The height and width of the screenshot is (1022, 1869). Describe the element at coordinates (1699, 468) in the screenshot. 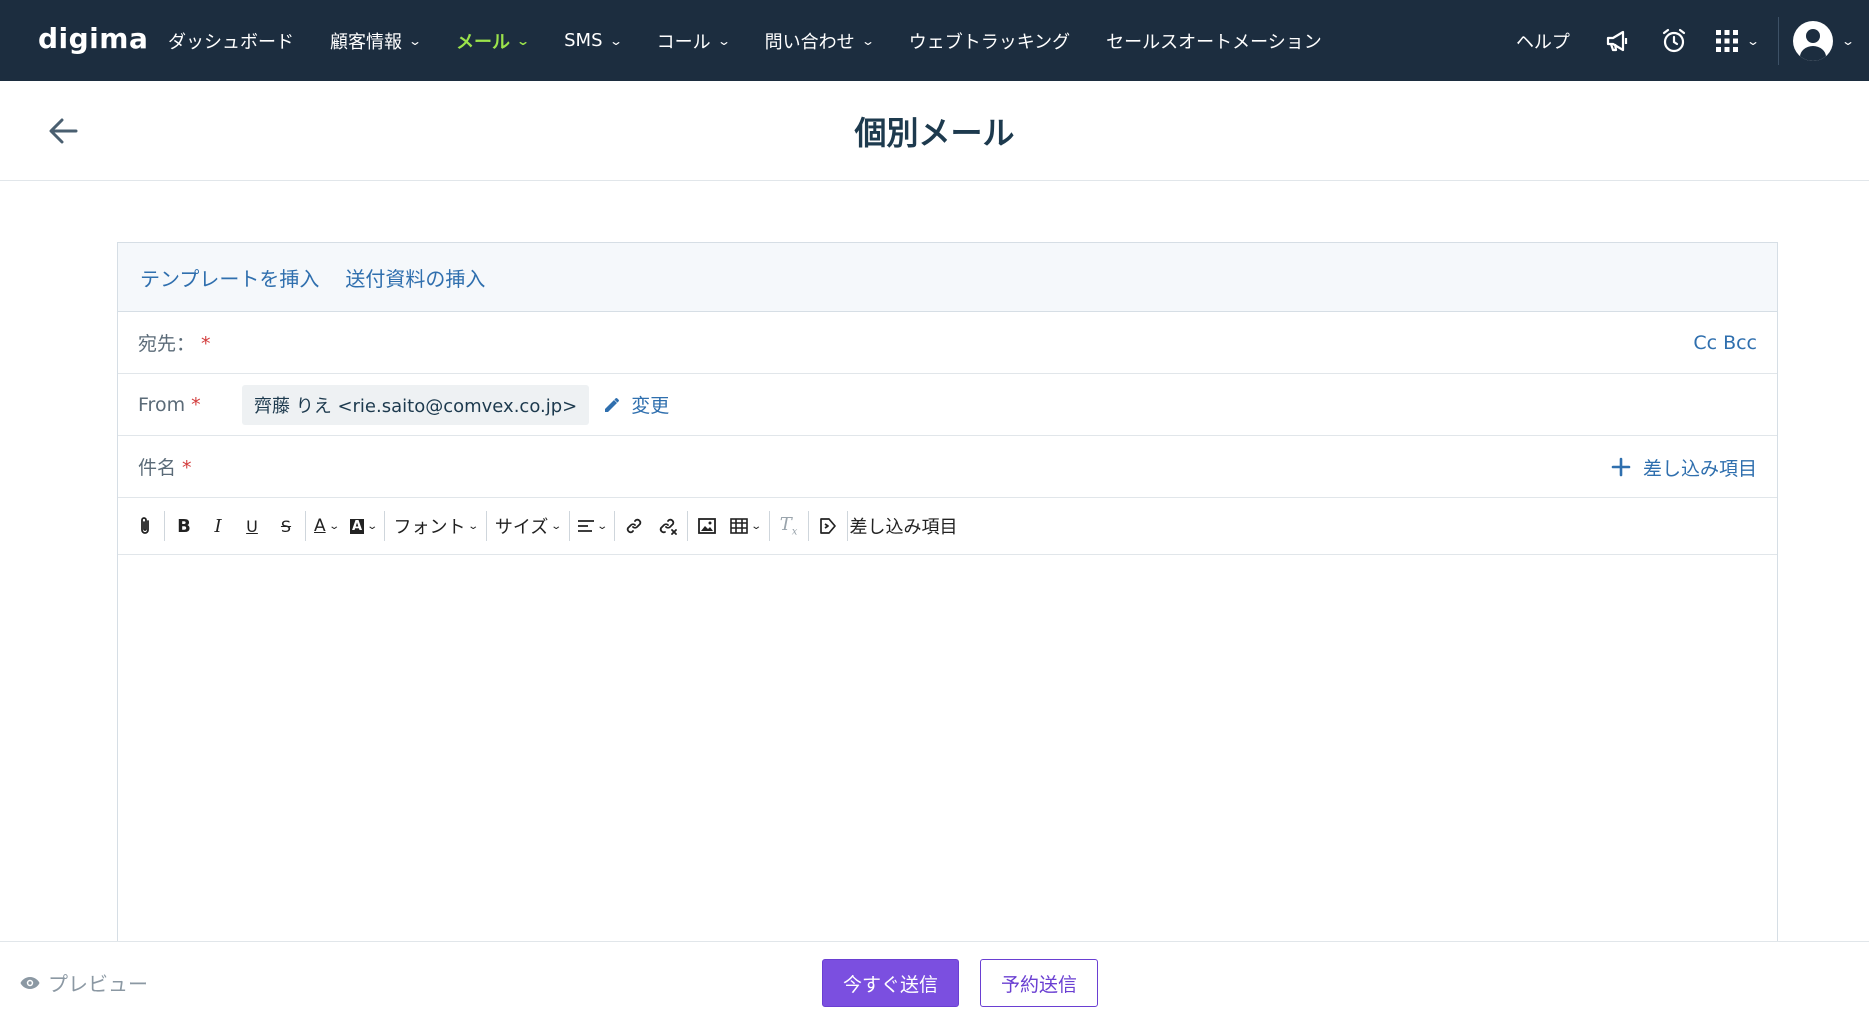

I see `merge-fields-label: 差し込み項目` at that location.